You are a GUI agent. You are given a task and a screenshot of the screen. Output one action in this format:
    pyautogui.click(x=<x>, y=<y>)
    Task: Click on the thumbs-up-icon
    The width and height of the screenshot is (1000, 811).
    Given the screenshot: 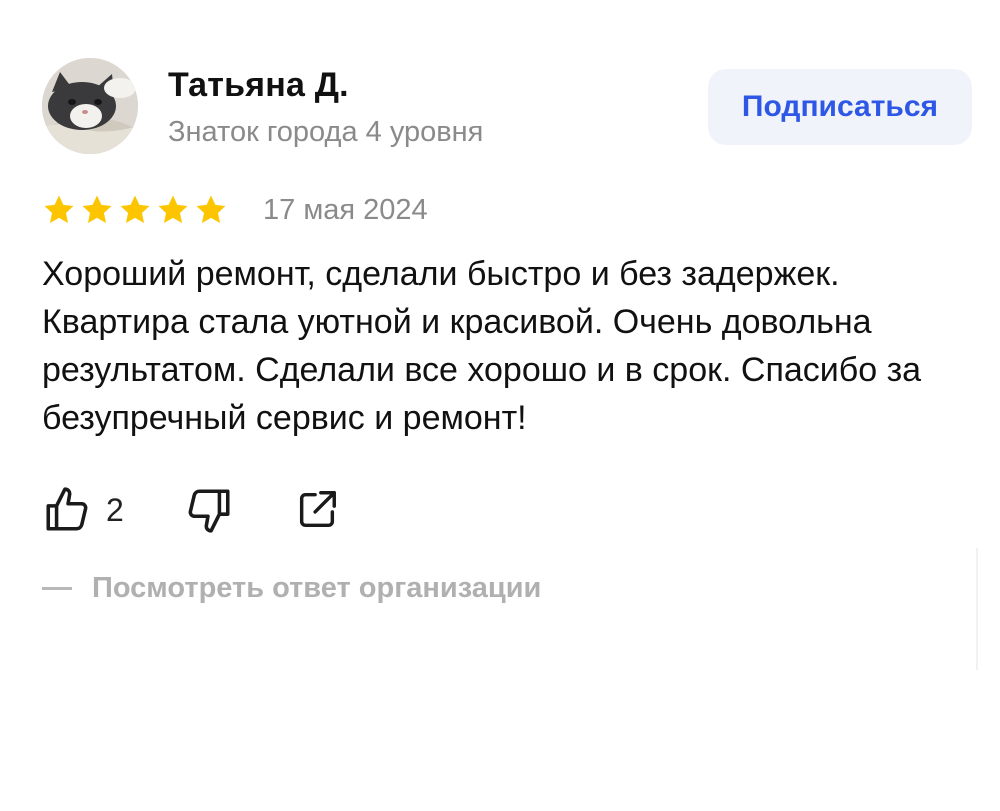 What is the action you would take?
    pyautogui.click(x=67, y=509)
    